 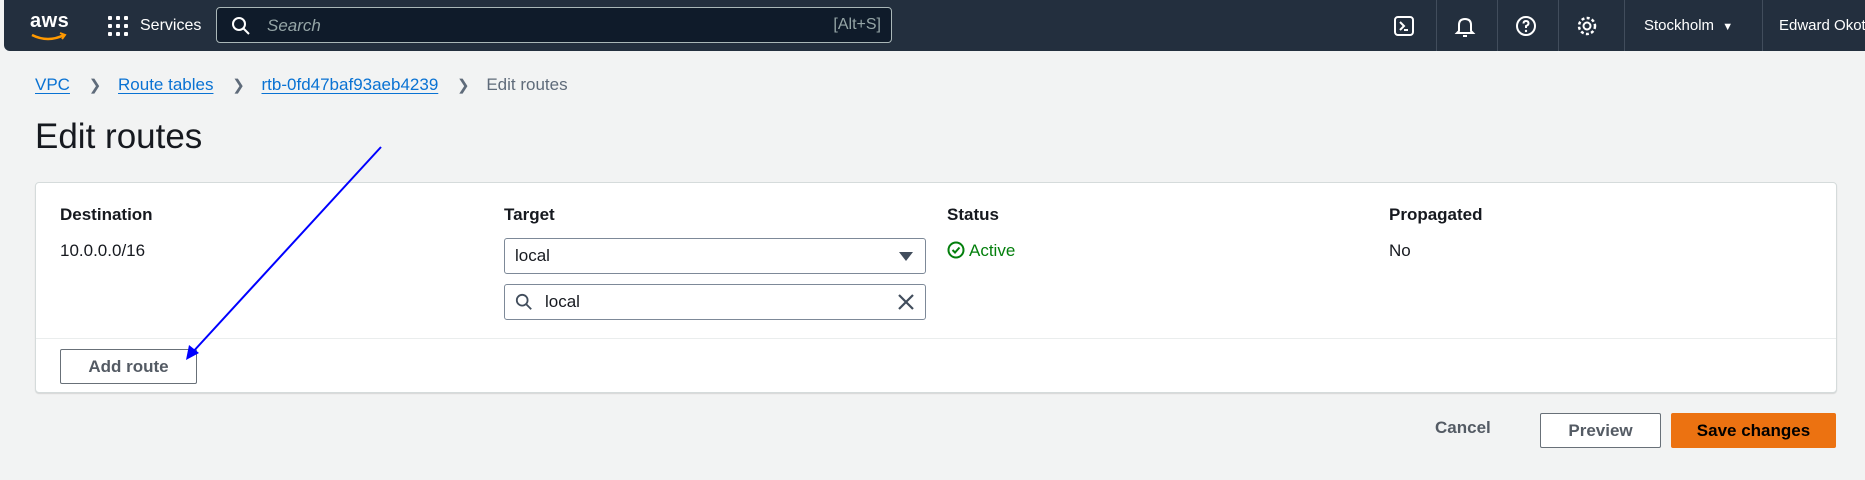 I want to click on breadcrumb-route-tables: Route tables, so click(x=165, y=84).